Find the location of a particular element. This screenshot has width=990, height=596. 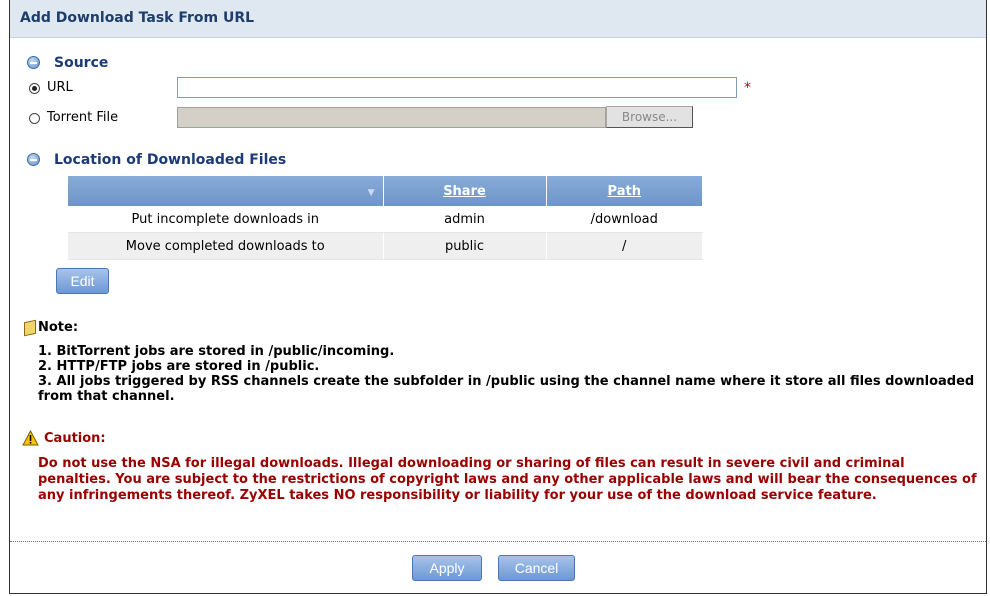

page-title: Add Download Task From URL is located at coordinates (137, 18).